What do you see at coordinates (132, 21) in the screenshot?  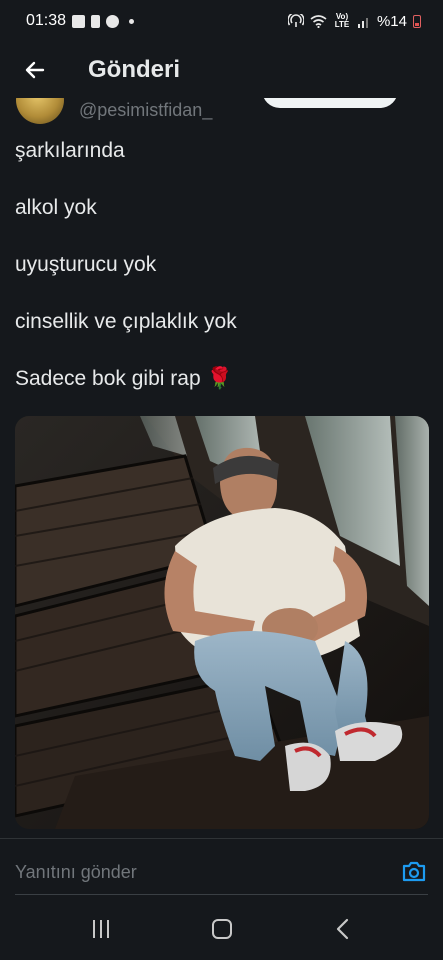 I see `more-notifications-icon` at bounding box center [132, 21].